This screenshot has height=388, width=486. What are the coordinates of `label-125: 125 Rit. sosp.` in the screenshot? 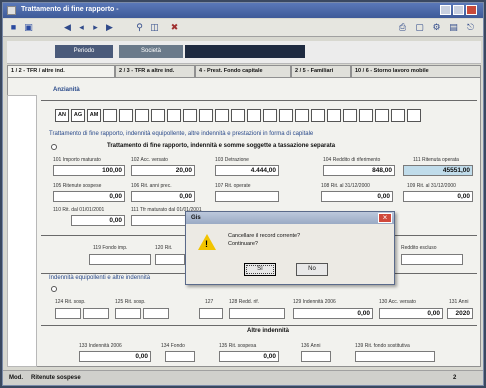 It's located at (130, 302).